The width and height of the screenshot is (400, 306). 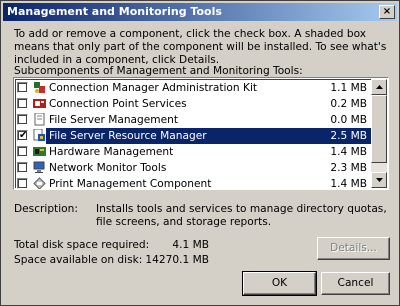 I want to click on component-size: 1.1 MB, so click(x=348, y=88).